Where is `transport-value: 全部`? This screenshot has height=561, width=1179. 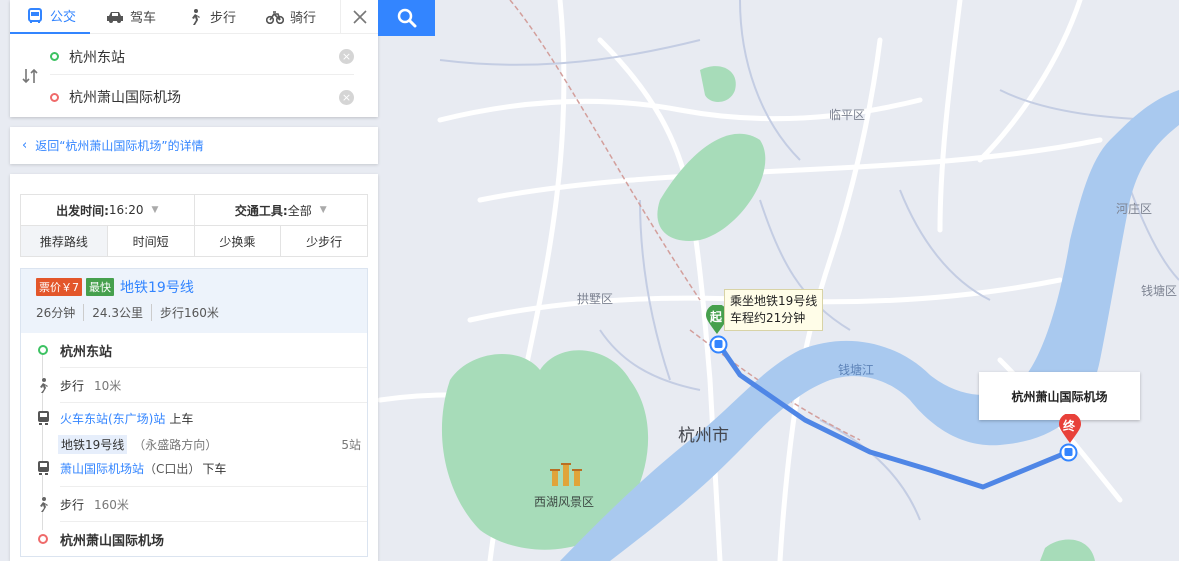
transport-value: 全部 is located at coordinates (299, 210).